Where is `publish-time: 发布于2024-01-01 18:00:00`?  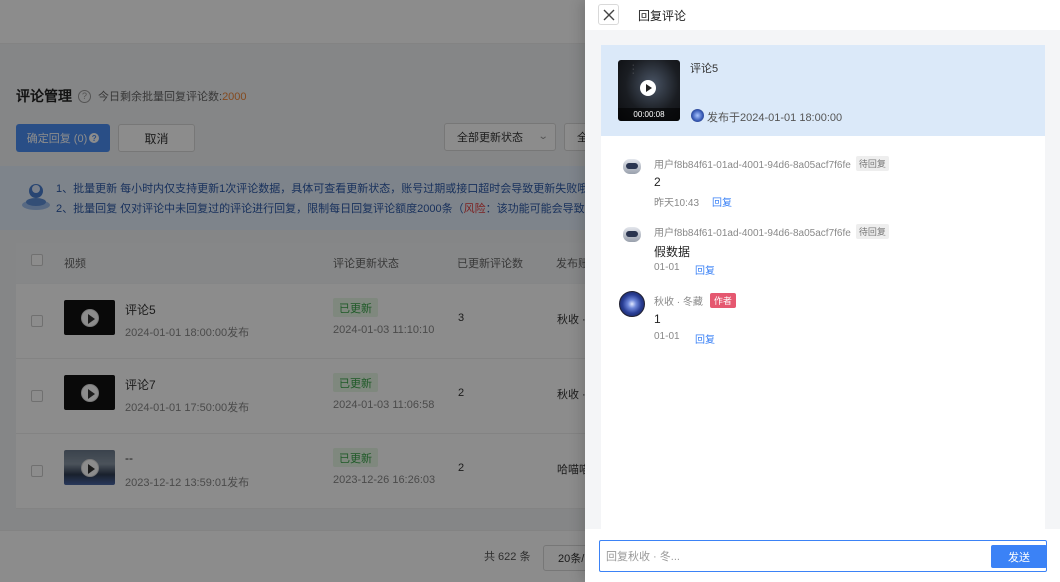 publish-time: 发布于2024-01-01 18:00:00 is located at coordinates (774, 117).